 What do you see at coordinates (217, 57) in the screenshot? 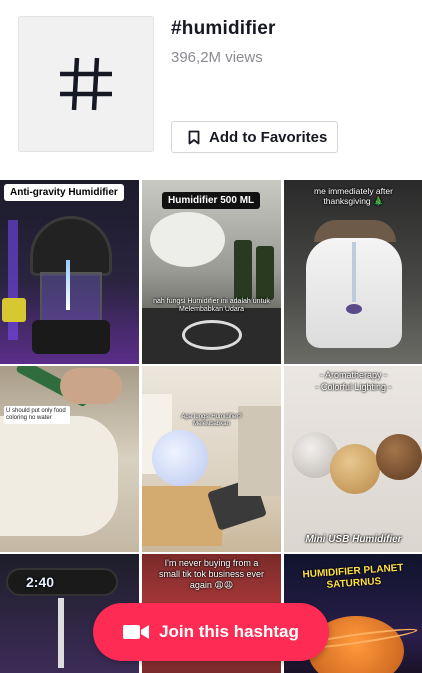
I see `hashtag-views: 396,2M views` at bounding box center [217, 57].